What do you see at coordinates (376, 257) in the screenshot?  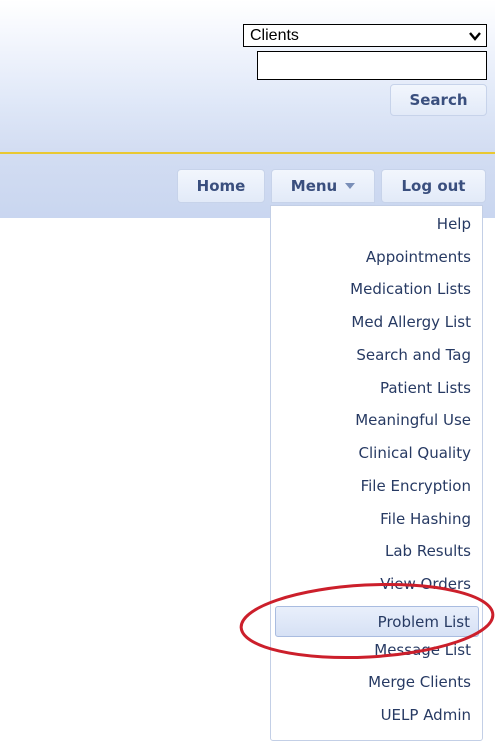 I see `menu-item-appointments: Appointments` at bounding box center [376, 257].